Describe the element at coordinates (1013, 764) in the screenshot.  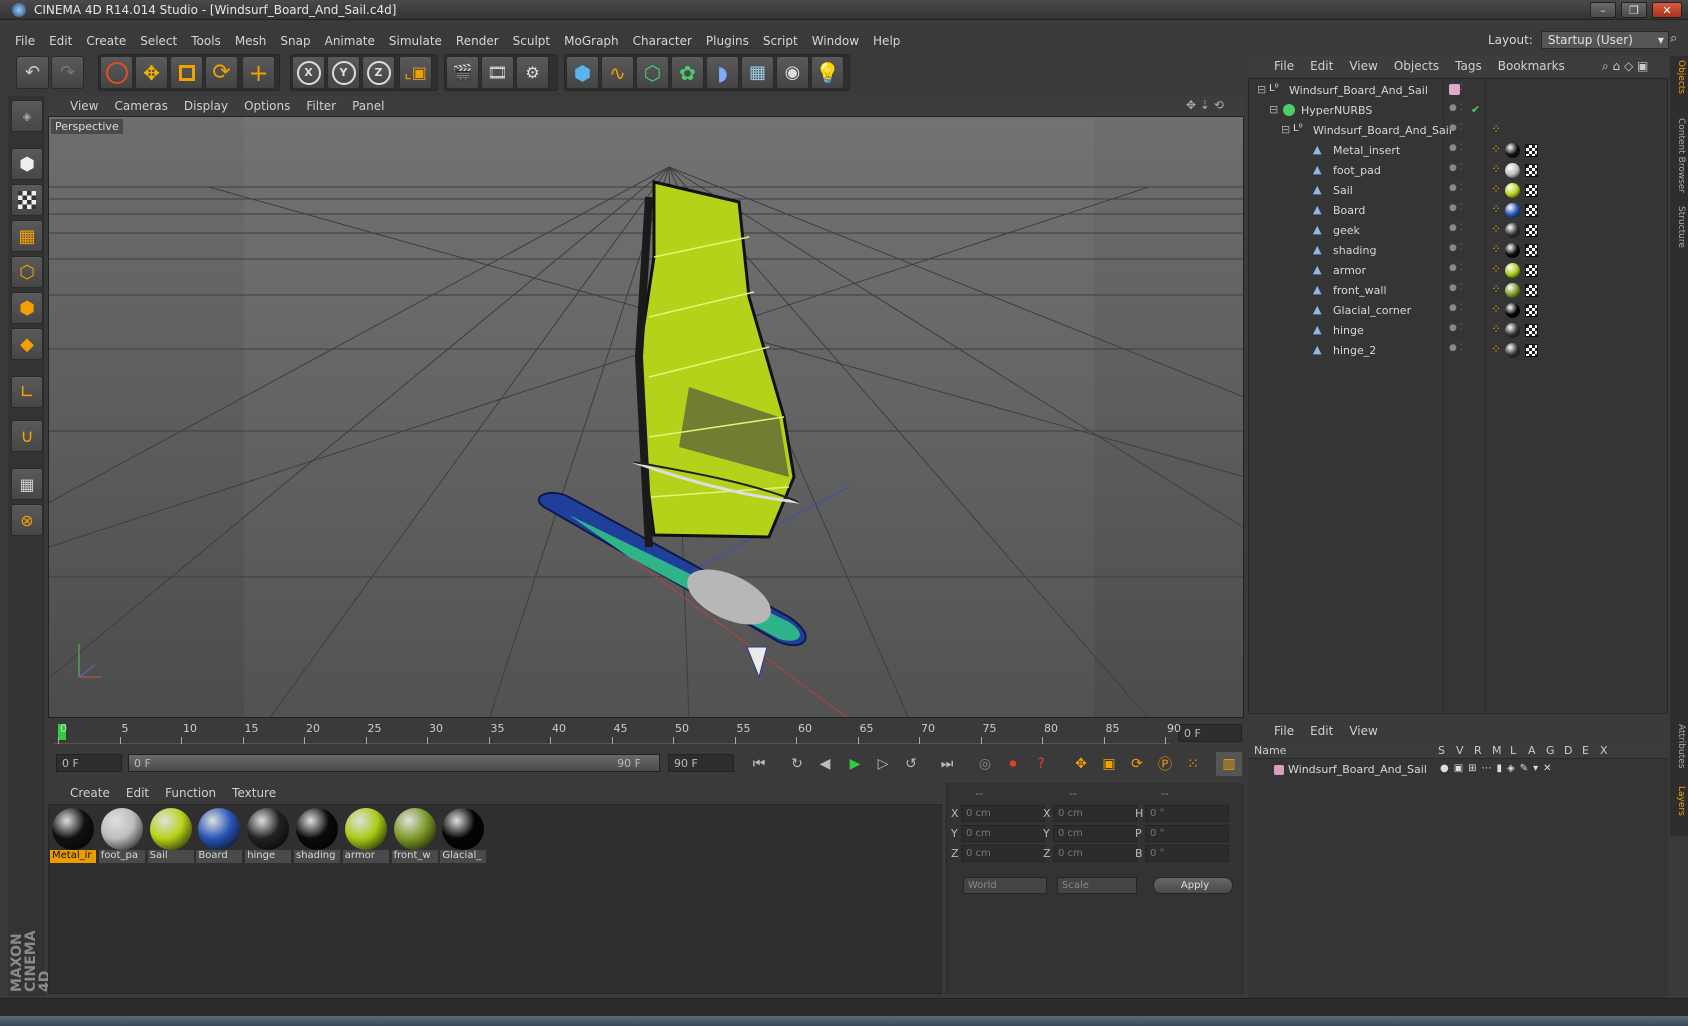
I see `record-active-icon: ⏺` at that location.